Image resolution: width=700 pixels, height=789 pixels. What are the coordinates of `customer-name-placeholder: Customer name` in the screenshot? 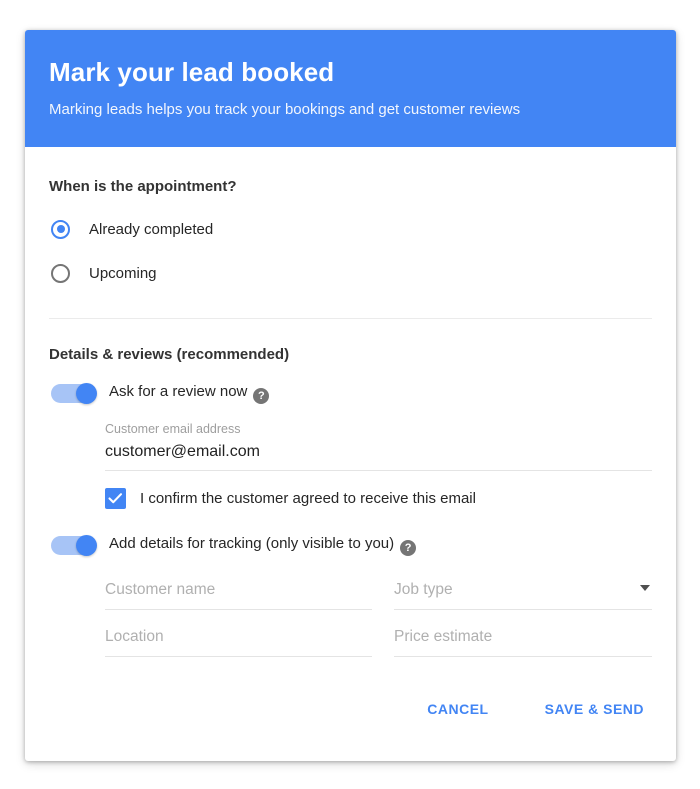 It's located at (160, 589).